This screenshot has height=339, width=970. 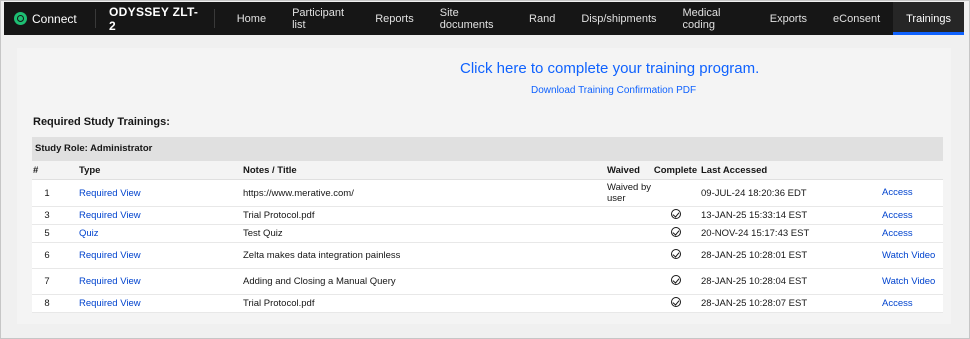 I want to click on header-last-accessed: Last Accessed, so click(x=734, y=170).